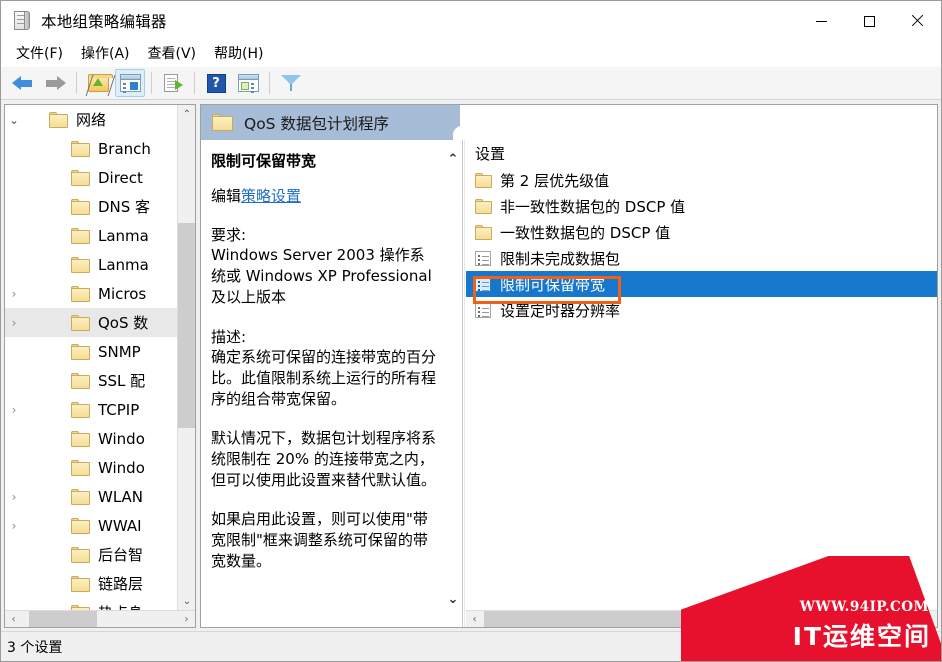 Image resolution: width=942 pixels, height=662 pixels. What do you see at coordinates (100, 618) in the screenshot?
I see `tree-horizontal-scrollbar: ‹ ›` at bounding box center [100, 618].